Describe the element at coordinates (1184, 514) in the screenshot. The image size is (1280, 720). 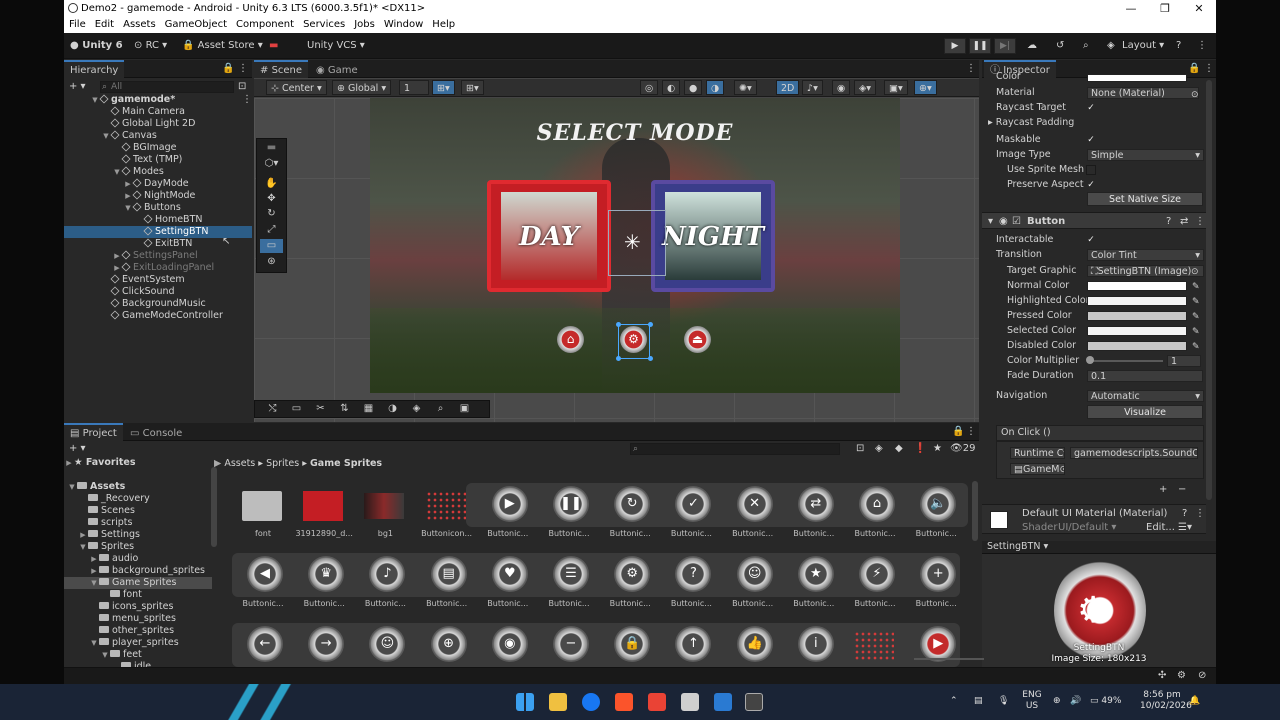
I see `material-help-icon: ?` at that location.